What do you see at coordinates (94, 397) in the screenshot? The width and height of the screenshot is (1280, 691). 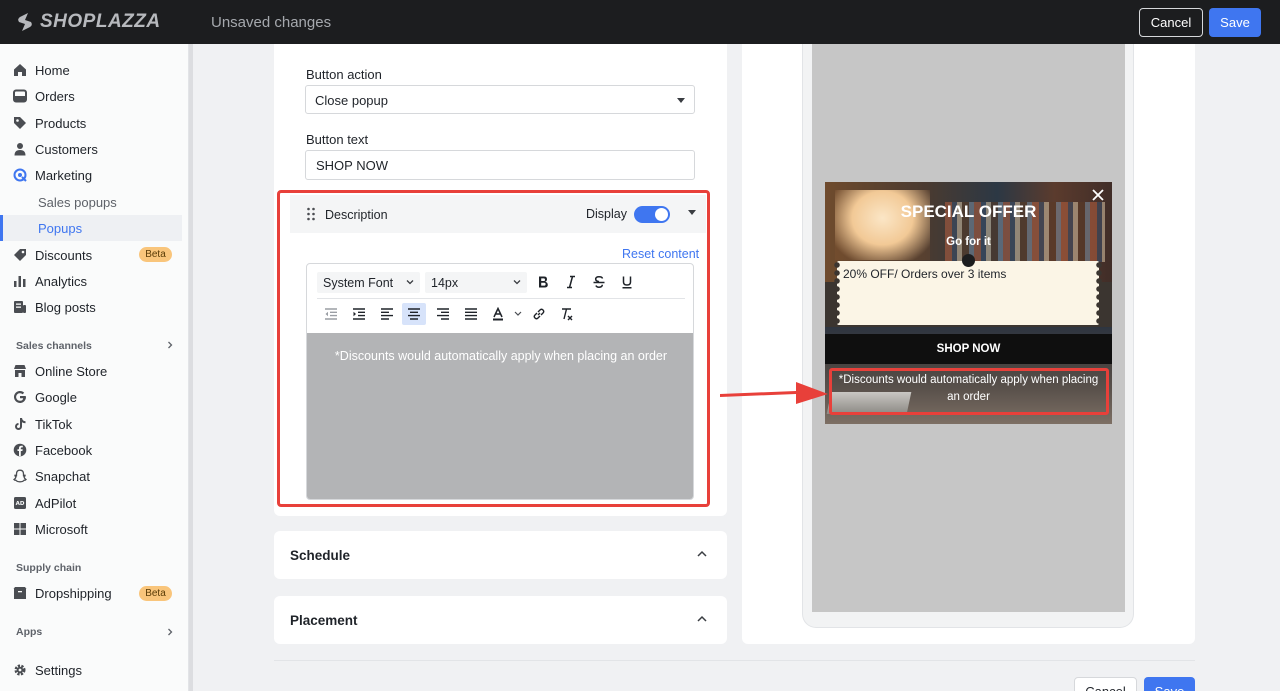 I see `sidebar-item-google: Google` at bounding box center [94, 397].